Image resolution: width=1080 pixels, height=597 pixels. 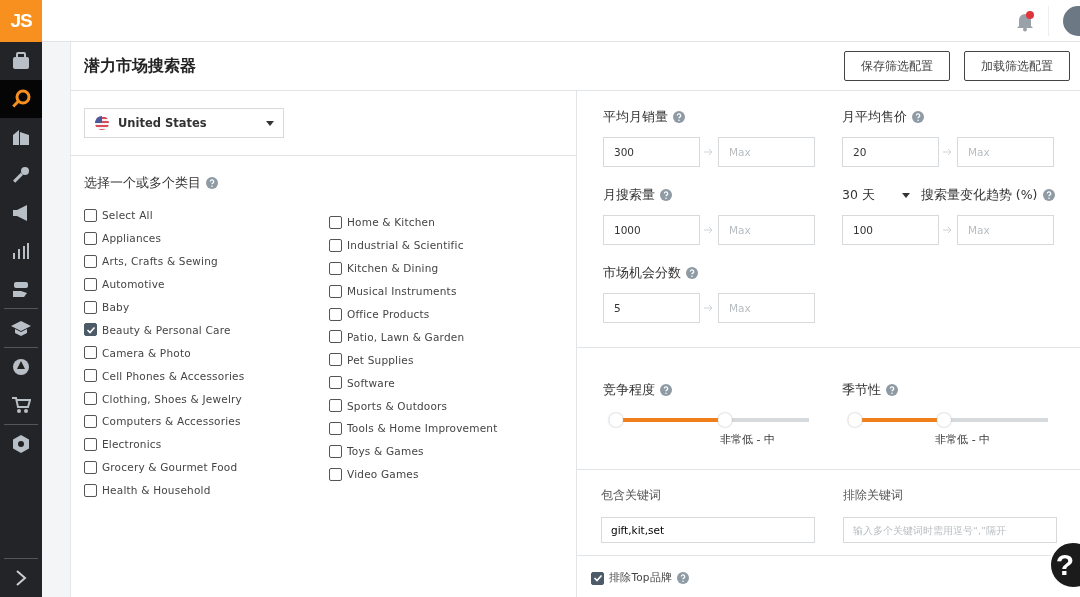 What do you see at coordinates (629, 390) in the screenshot?
I see `filter-label: 竞争程度` at bounding box center [629, 390].